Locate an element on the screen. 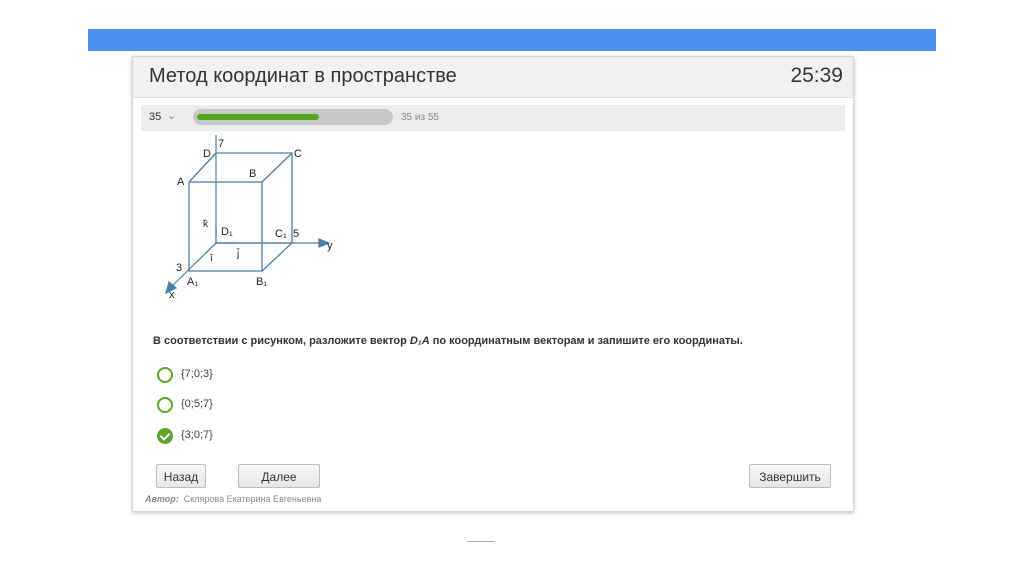  slide-divider is located at coordinates (481, 541).